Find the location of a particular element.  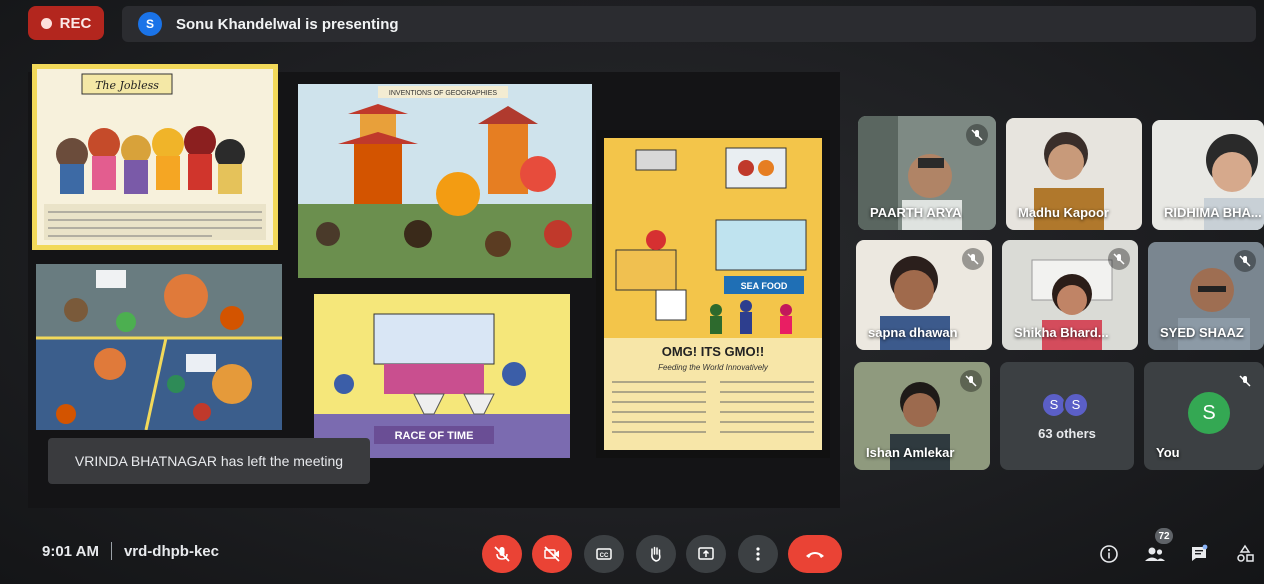

others-avatars: S S is located at coordinates (1065, 404).